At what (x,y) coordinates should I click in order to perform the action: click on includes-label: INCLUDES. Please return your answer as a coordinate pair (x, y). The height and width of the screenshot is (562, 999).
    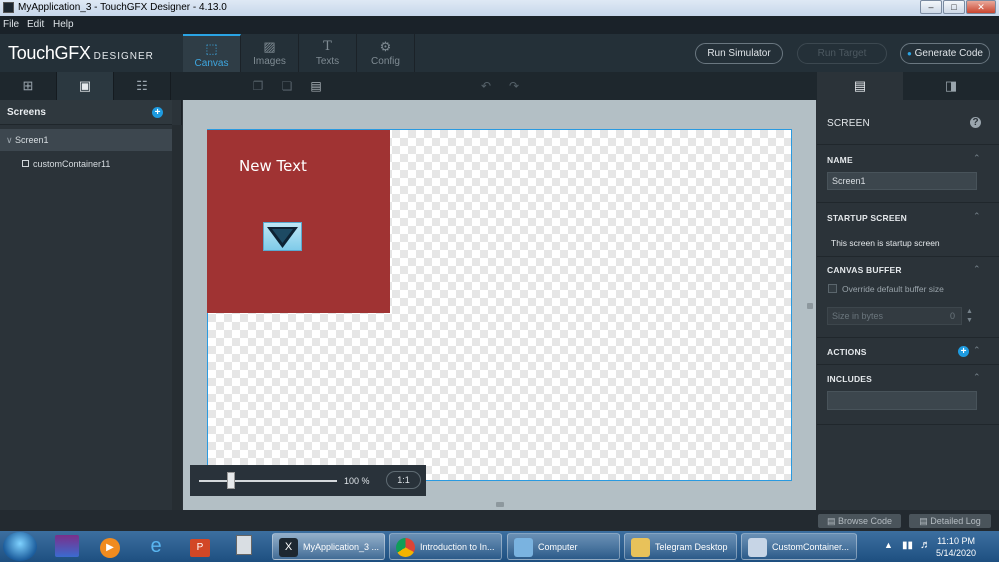
    Looking at the image, I should click on (850, 379).